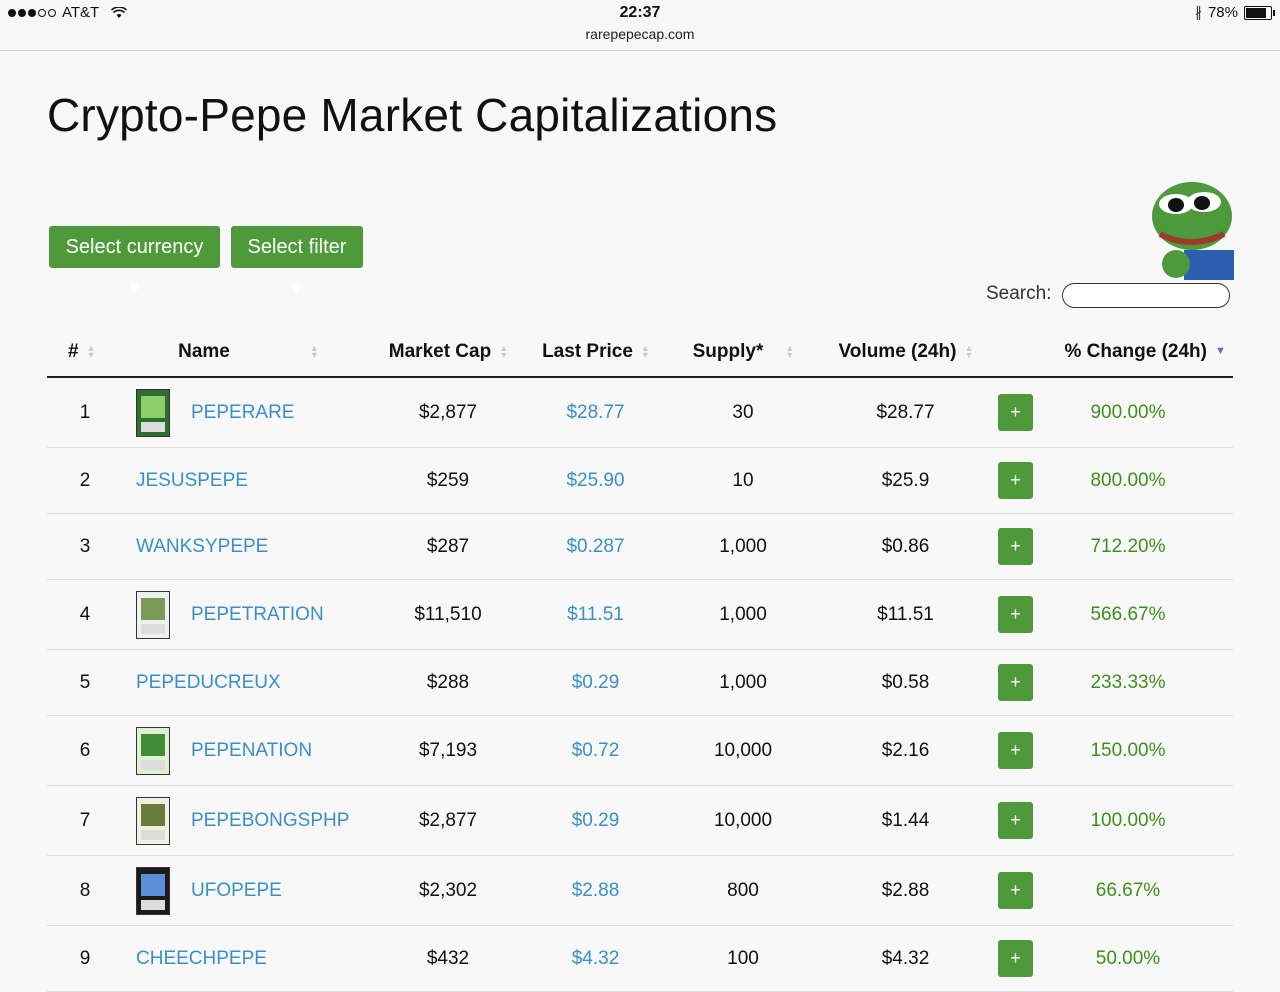 This screenshot has height=992, width=1280. What do you see at coordinates (201, 959) in the screenshot?
I see `token-name-link: CHEECHPEPE` at bounding box center [201, 959].